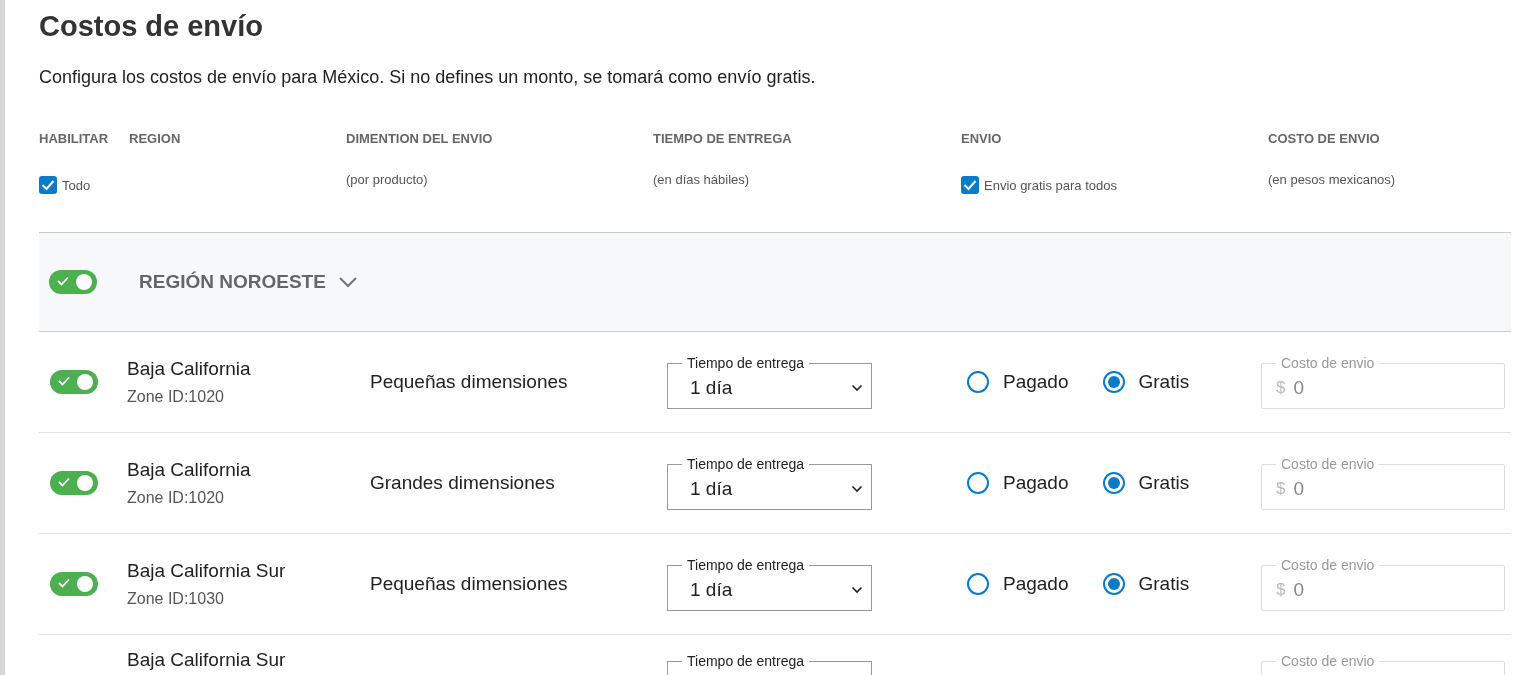 The image size is (1534, 675). What do you see at coordinates (151, 26) in the screenshot?
I see `page-title: Costos de envío` at bounding box center [151, 26].